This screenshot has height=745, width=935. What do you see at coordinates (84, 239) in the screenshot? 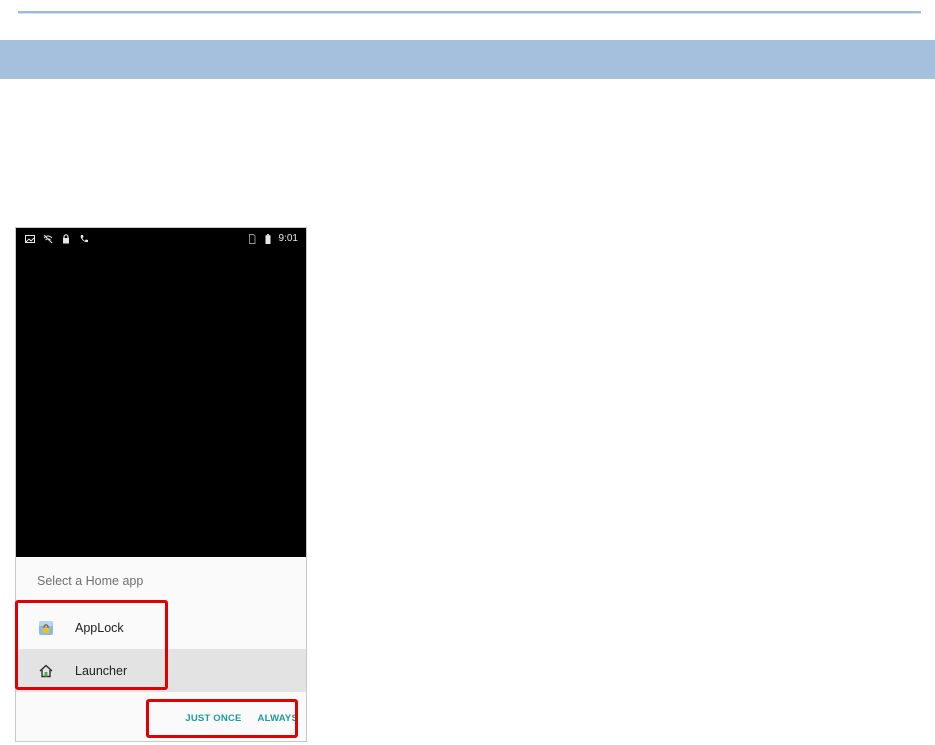
I see `phone-icon` at bounding box center [84, 239].